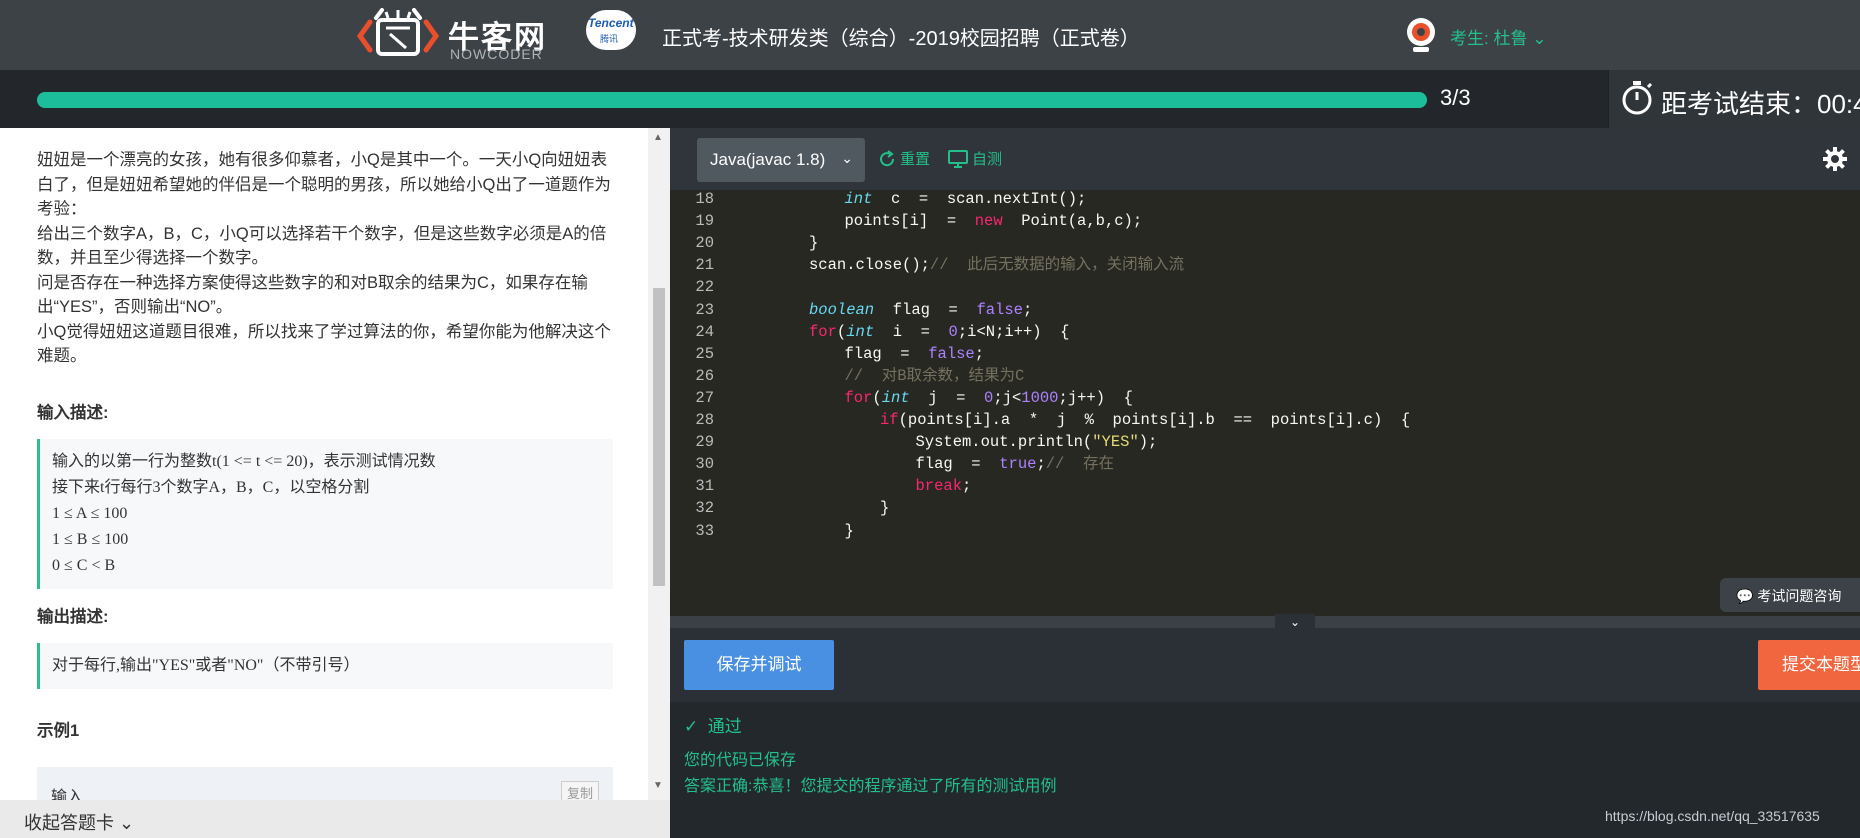 The width and height of the screenshot is (1860, 838). What do you see at coordinates (887, 158) in the screenshot?
I see `refresh-icon` at bounding box center [887, 158].